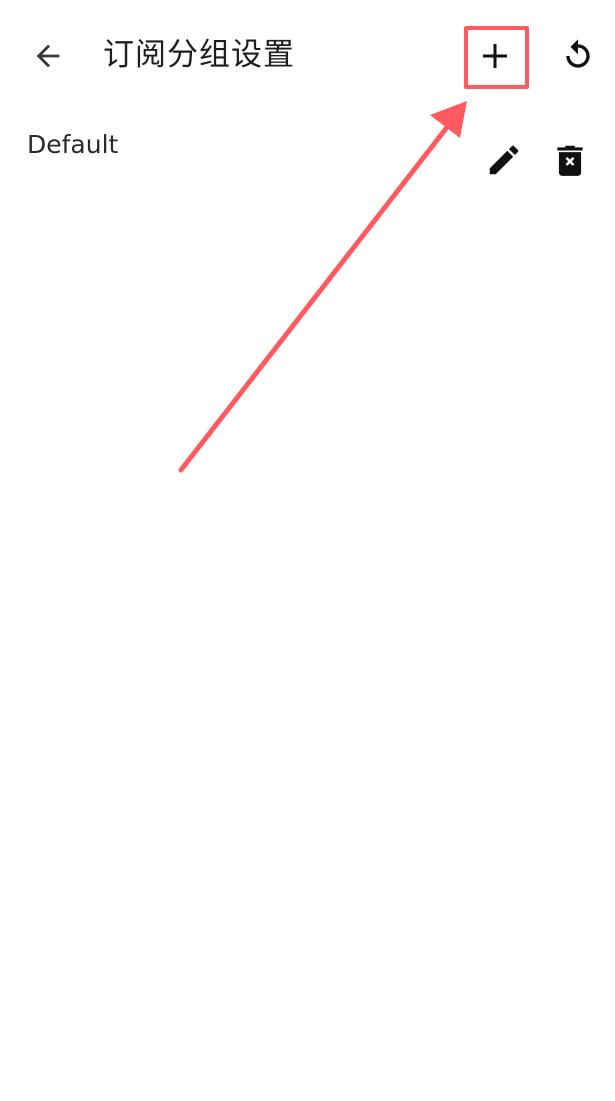 The image size is (615, 1101). I want to click on reset-button, so click(578, 56).